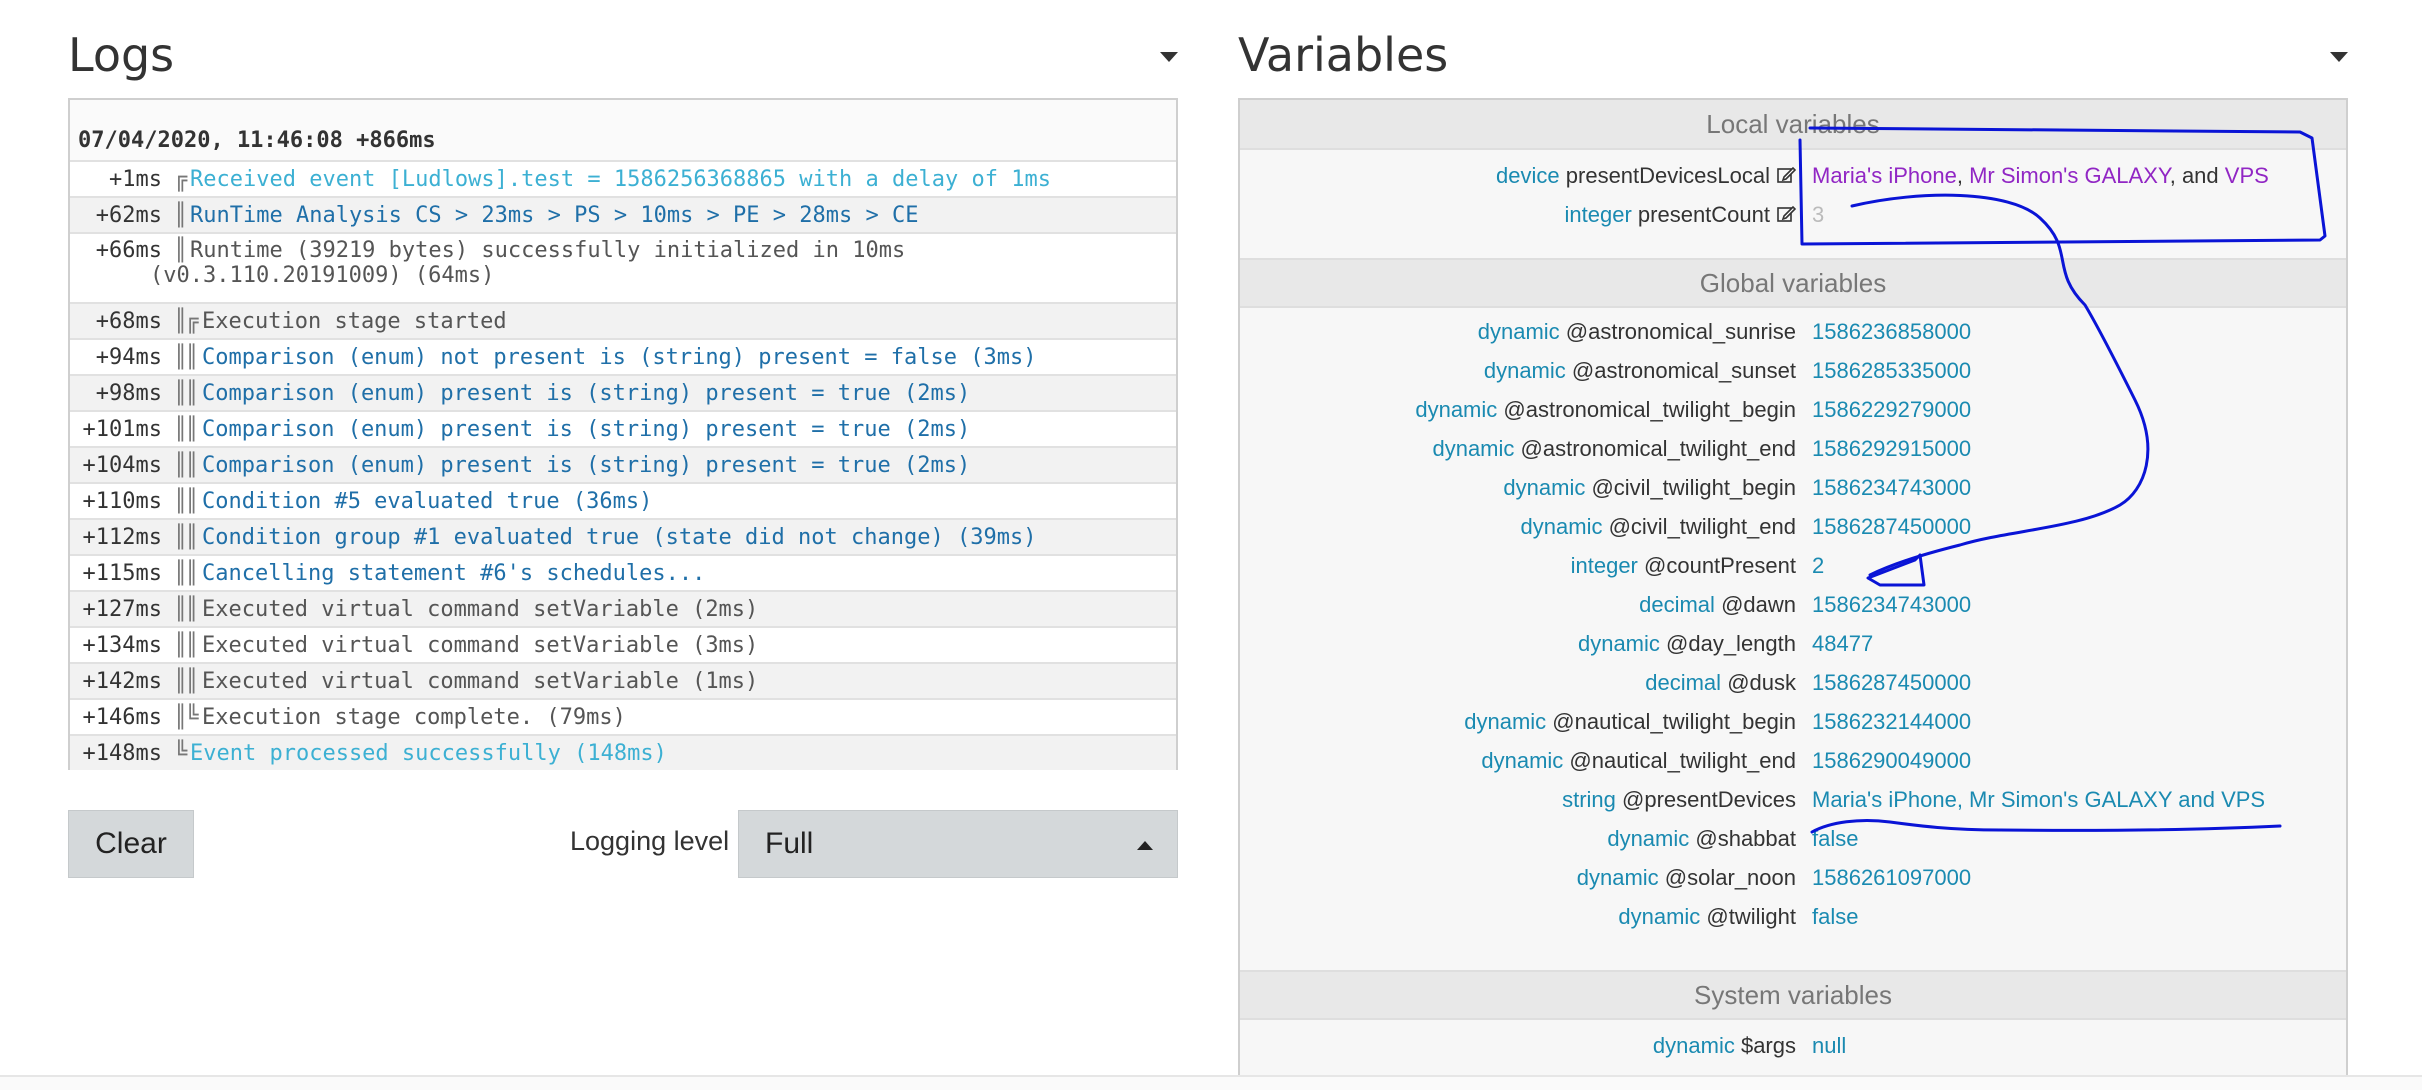  I want to click on global-variable-row: decimal @dusk 1586287450000, so click(1793, 682).